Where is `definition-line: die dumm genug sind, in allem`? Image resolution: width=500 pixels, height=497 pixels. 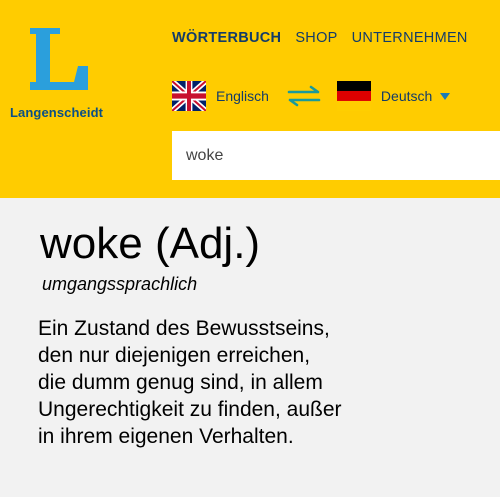 definition-line: die dumm genug sind, in allem is located at coordinates (180, 382).